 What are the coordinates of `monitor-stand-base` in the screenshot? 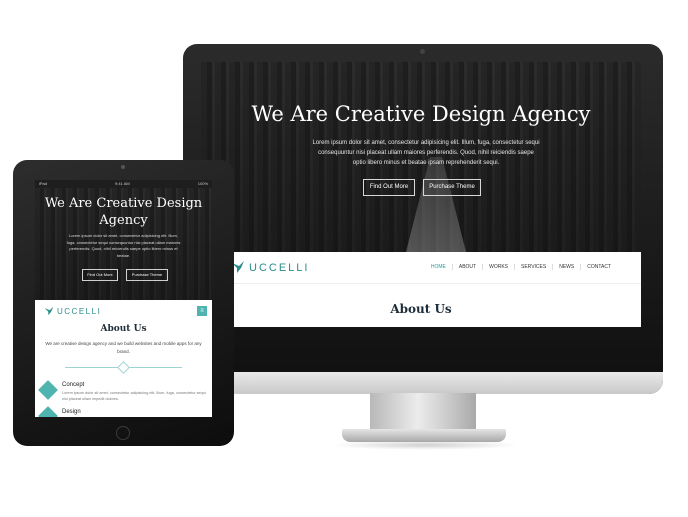 It's located at (424, 435).